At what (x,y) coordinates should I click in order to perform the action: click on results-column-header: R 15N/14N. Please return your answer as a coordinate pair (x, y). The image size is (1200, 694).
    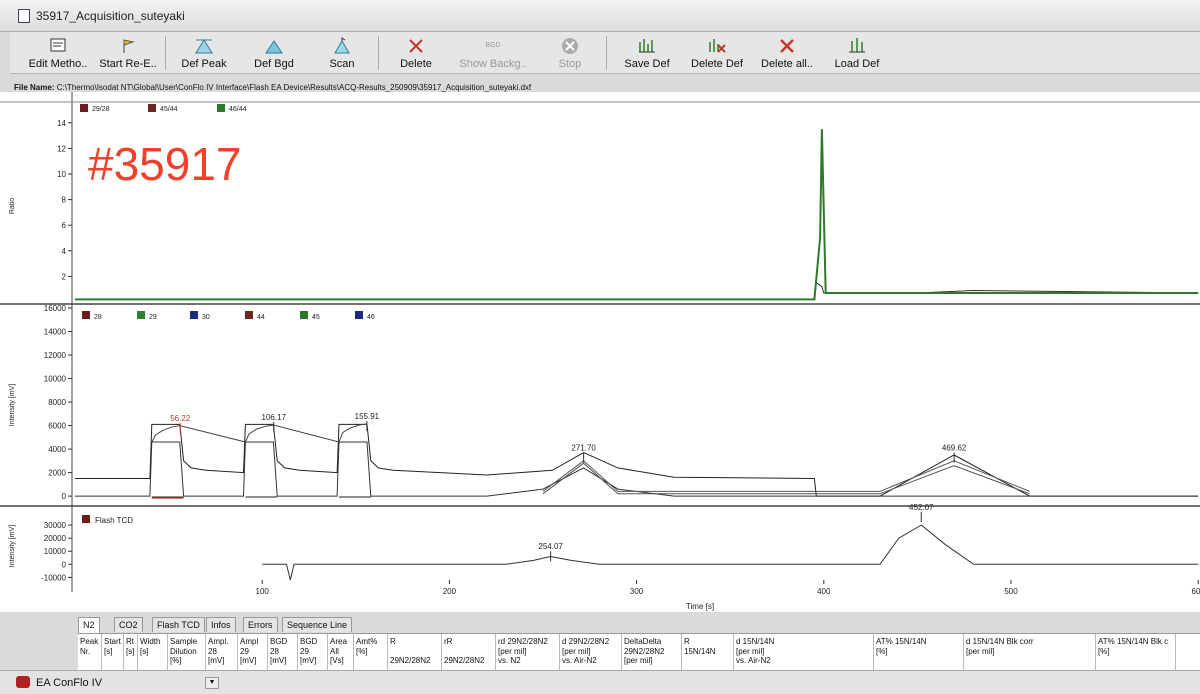
    Looking at the image, I should click on (708, 653).